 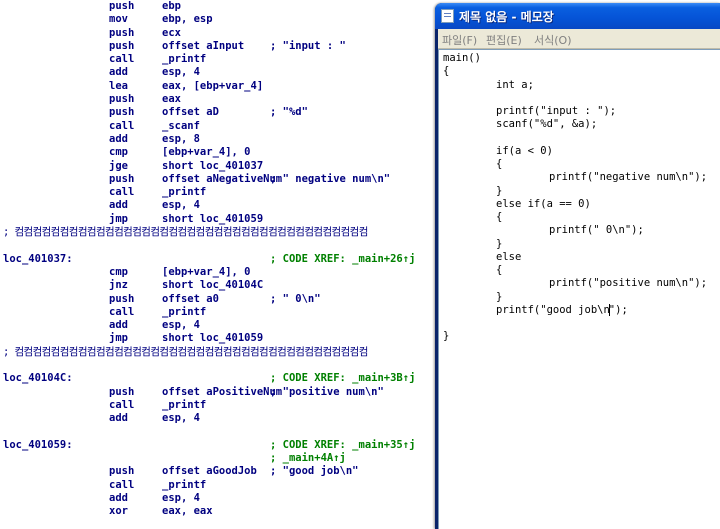 What do you see at coordinates (181, 125) in the screenshot?
I see `operand: _scanf` at bounding box center [181, 125].